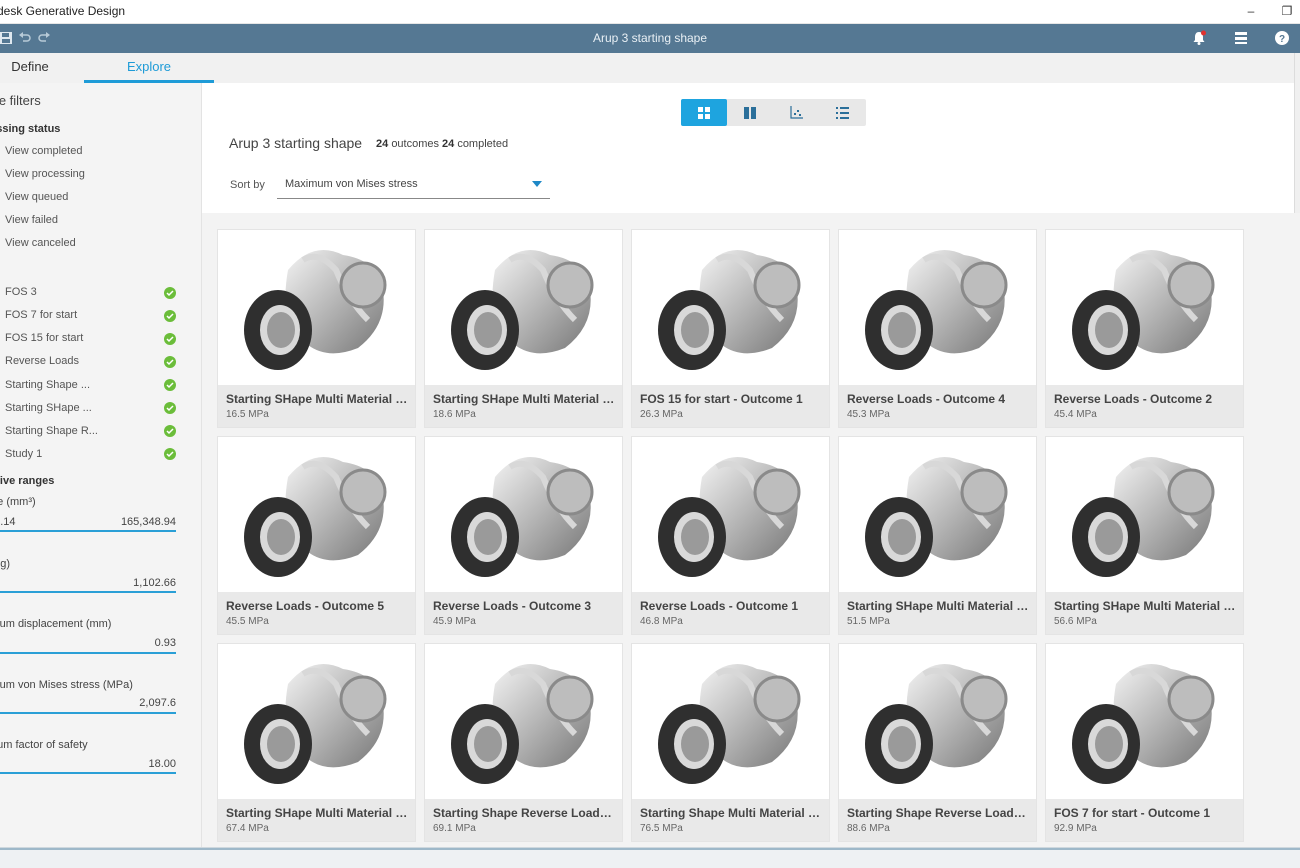 The height and width of the screenshot is (868, 1300). I want to click on outcome-stress: 56.6 MPa, so click(1075, 621).